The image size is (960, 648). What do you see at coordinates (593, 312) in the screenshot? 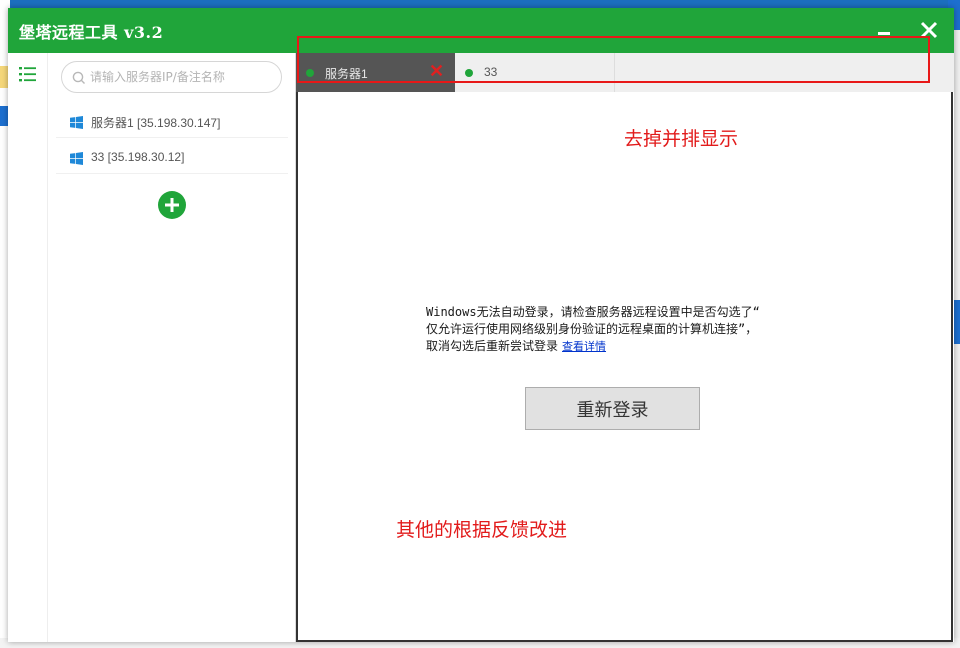
I see `message-line: Windows无法自动登录，请检查服务器远程设置中是否勾选了“` at bounding box center [593, 312].